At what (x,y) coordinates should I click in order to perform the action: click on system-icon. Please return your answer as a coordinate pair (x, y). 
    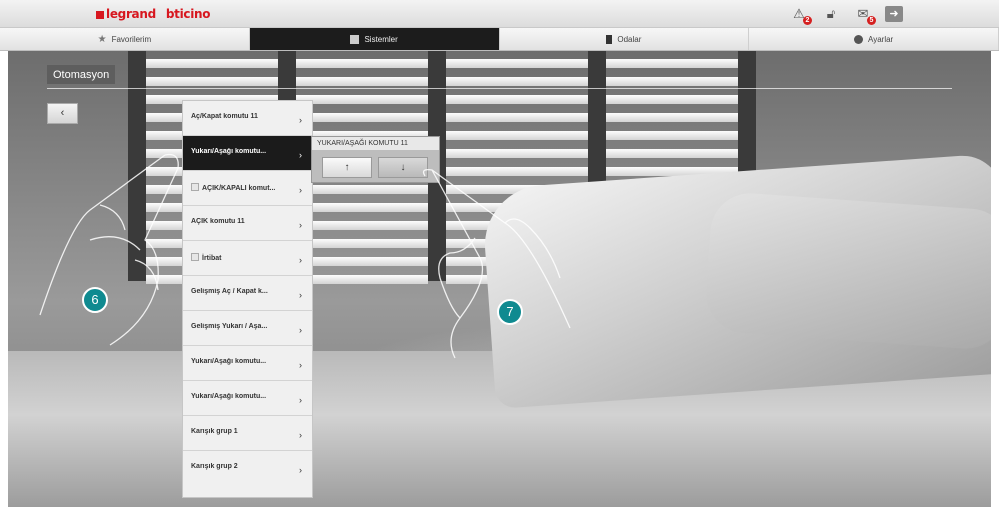
    Looking at the image, I should click on (355, 39).